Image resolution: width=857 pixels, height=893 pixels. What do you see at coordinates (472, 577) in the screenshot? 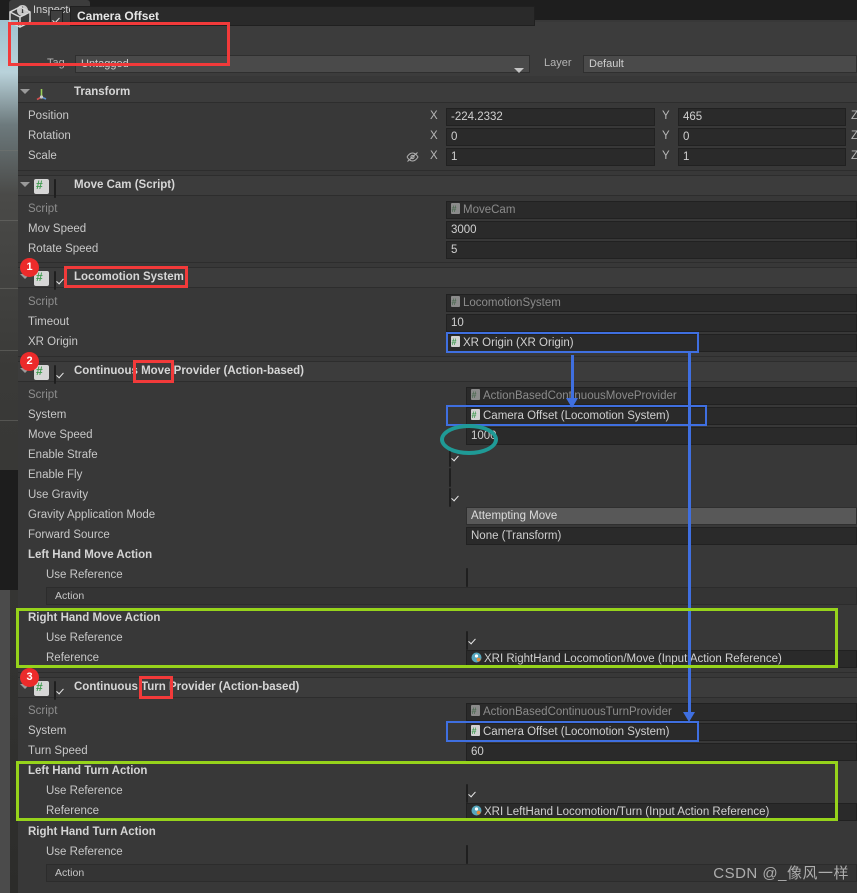
I see `lh-move-use-reference-checkbox` at bounding box center [472, 577].